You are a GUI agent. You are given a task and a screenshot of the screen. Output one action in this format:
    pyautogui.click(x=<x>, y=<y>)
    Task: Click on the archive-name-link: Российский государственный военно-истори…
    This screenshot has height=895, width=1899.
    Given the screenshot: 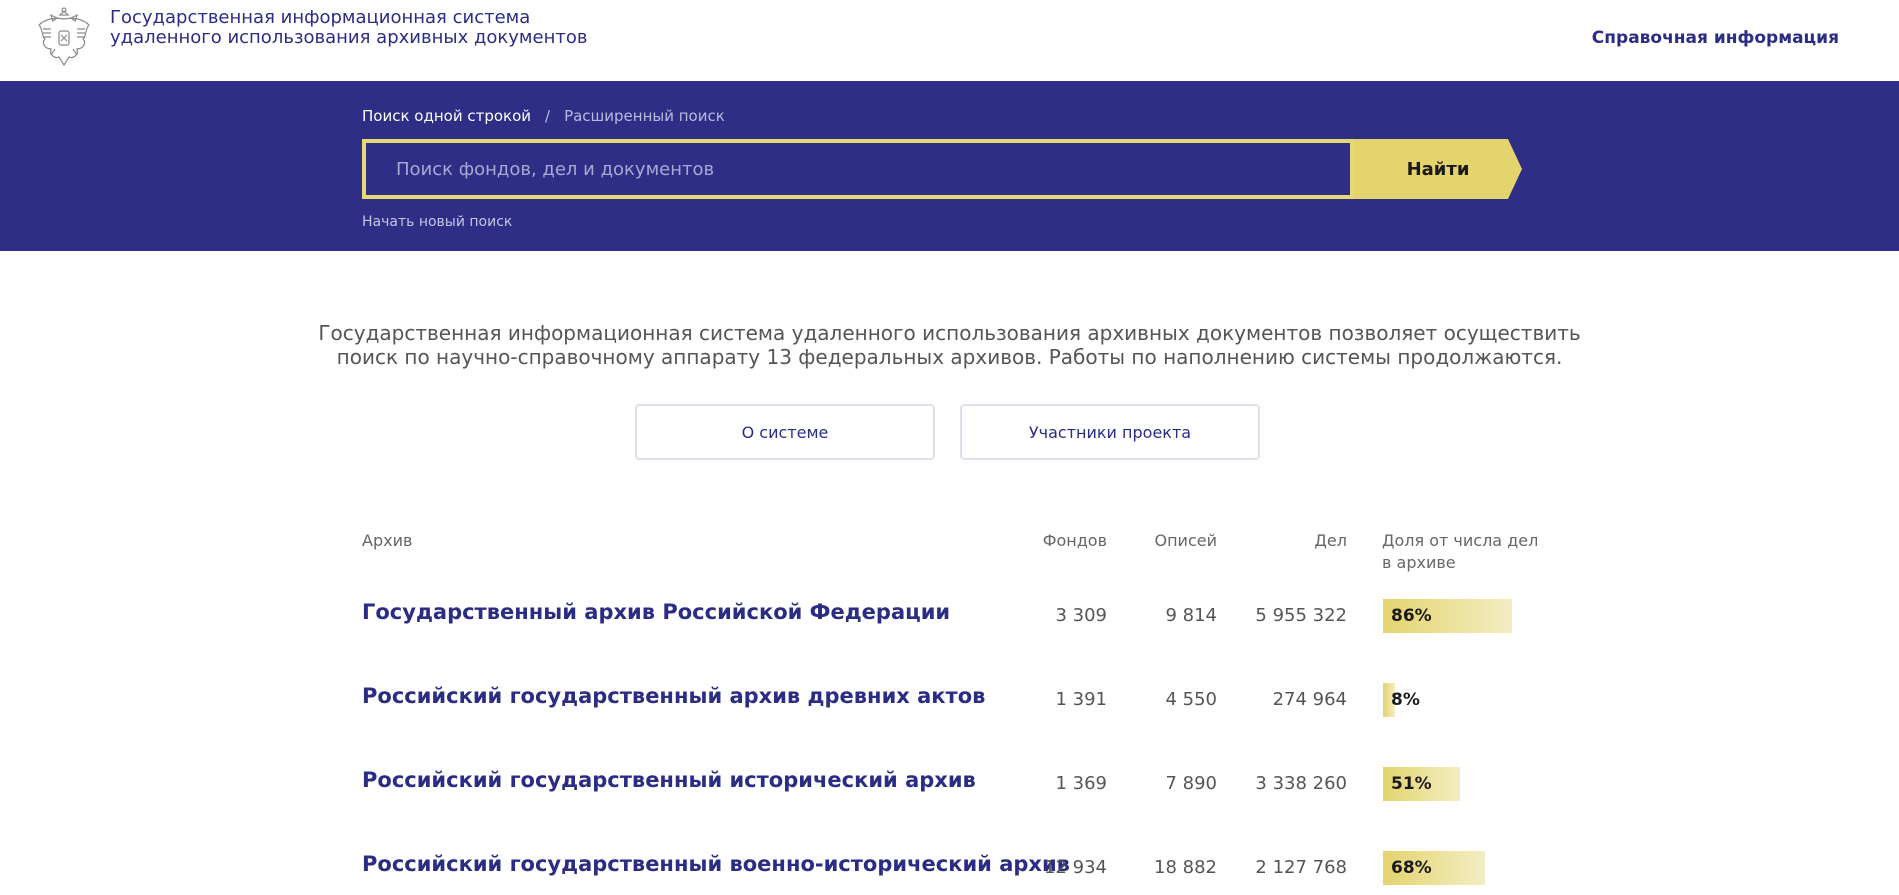 What is the action you would take?
    pyautogui.click(x=716, y=864)
    